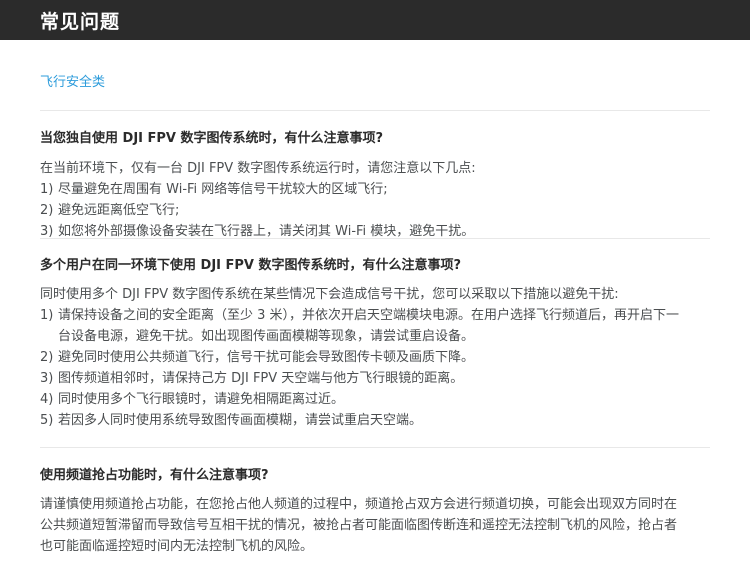 Image resolution: width=750 pixels, height=585 pixels. I want to click on list-item-text: 如您将外部摄像设备安装在飞行器上，请关闭其 Wi-Fi 模块，避免干扰。, so click(266, 231).